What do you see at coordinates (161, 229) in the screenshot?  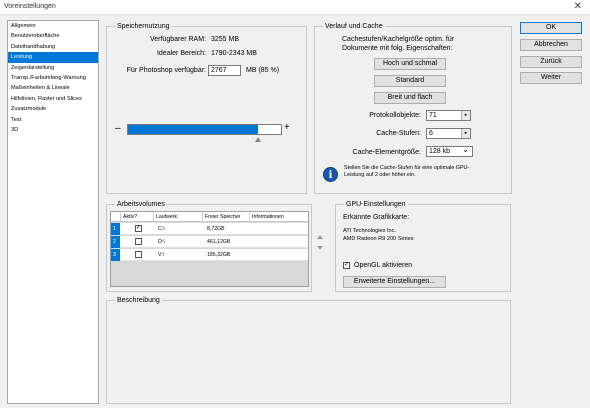 I see `drive-cell: C:\` at bounding box center [161, 229].